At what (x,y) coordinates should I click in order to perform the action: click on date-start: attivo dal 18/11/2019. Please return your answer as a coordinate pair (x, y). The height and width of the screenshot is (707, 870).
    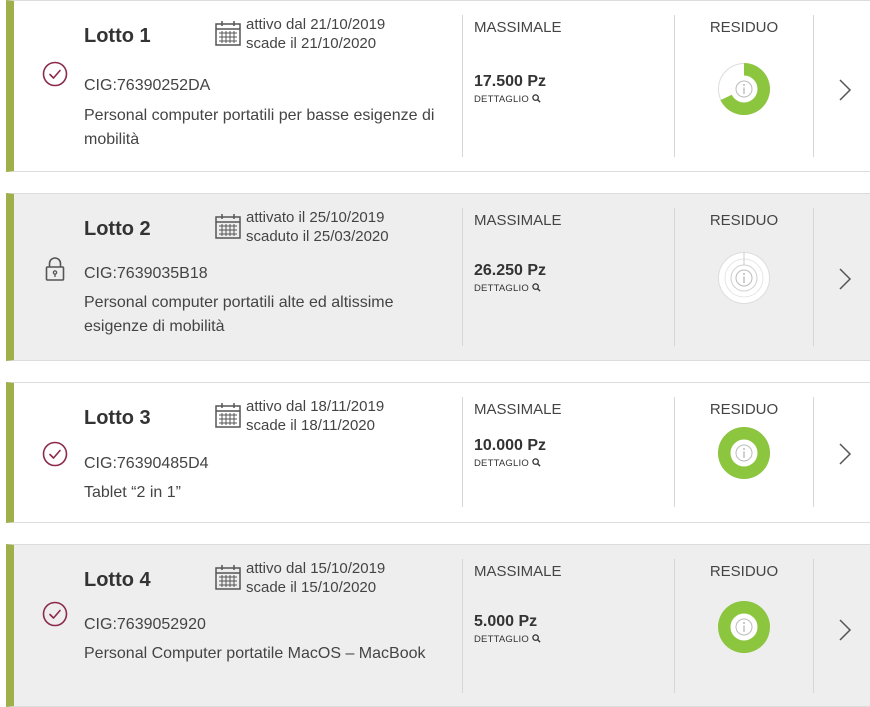
    Looking at the image, I should click on (315, 406).